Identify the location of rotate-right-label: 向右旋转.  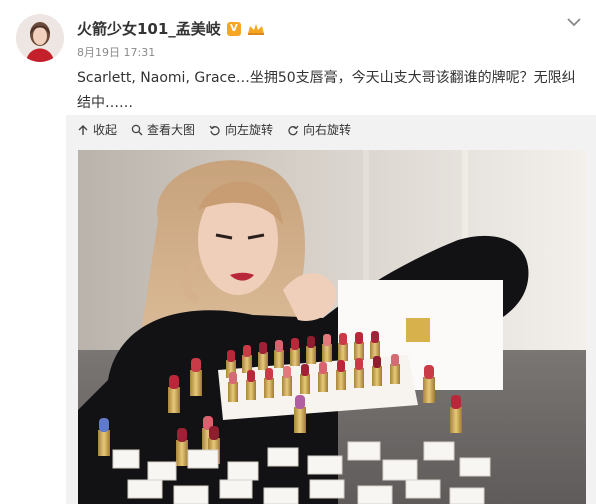
(327, 130).